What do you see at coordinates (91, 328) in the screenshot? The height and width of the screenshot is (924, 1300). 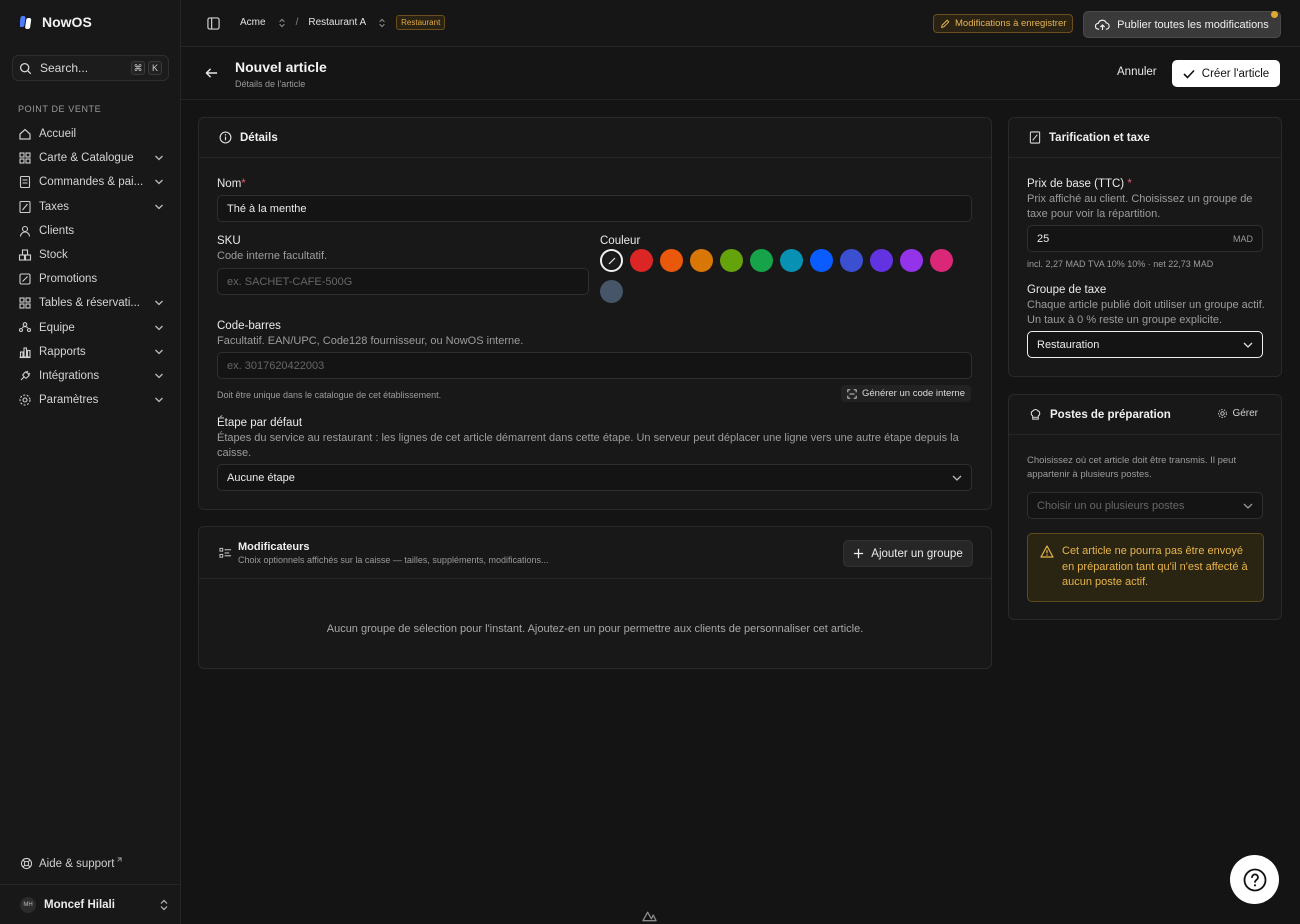 I see `sidebar-item-equipe: Équipe` at bounding box center [91, 328].